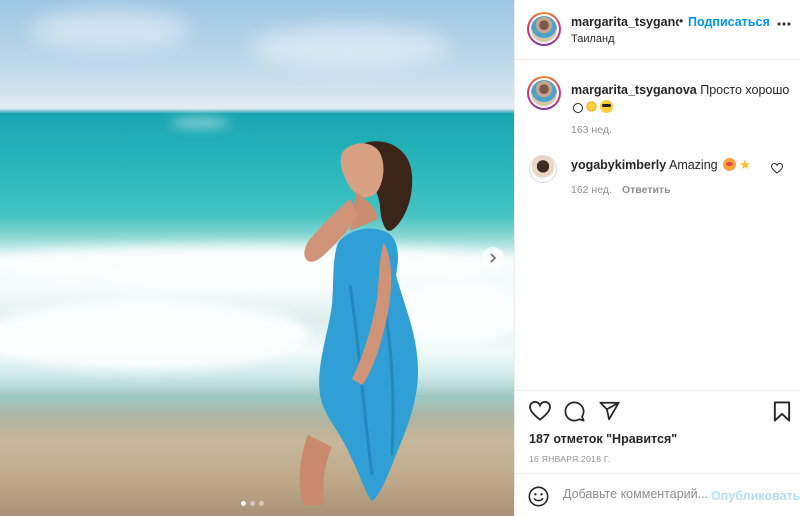 The image size is (800, 516). What do you see at coordinates (745, 164) in the screenshot?
I see `star-icon: ★` at bounding box center [745, 164].